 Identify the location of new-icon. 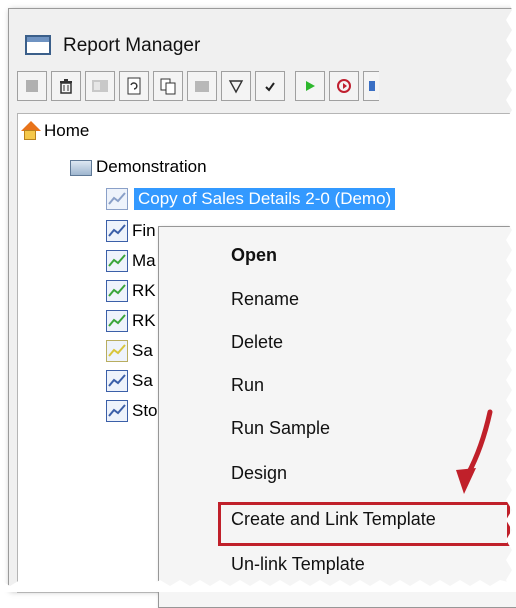
(32, 86).